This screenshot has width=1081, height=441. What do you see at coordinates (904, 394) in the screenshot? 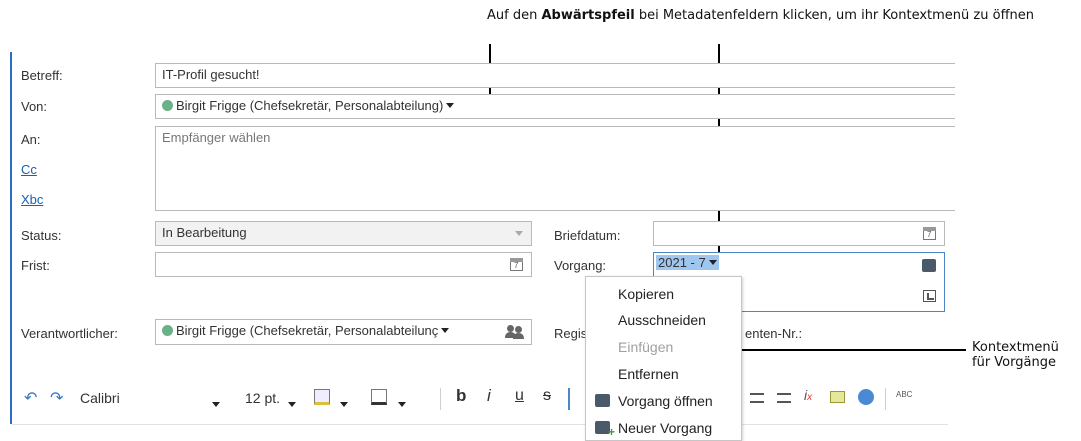
I see `spellcheck-icon: ABC` at bounding box center [904, 394].